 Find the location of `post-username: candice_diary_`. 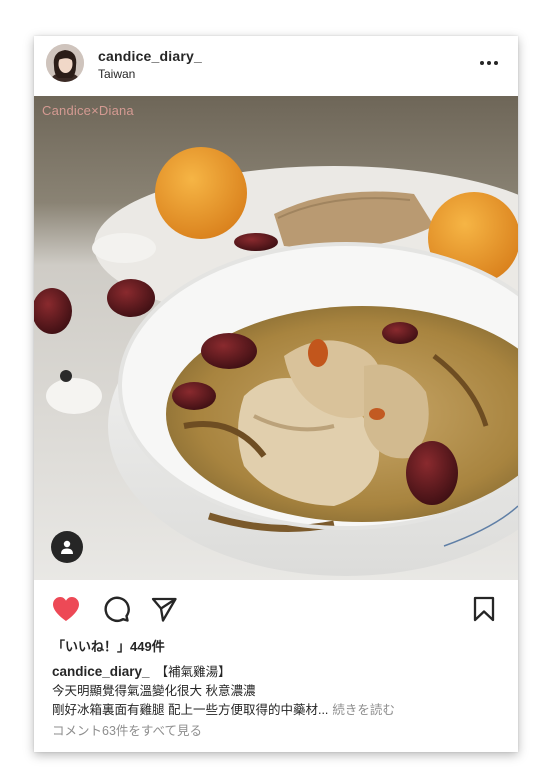

post-username: candice_diary_ is located at coordinates (150, 56).